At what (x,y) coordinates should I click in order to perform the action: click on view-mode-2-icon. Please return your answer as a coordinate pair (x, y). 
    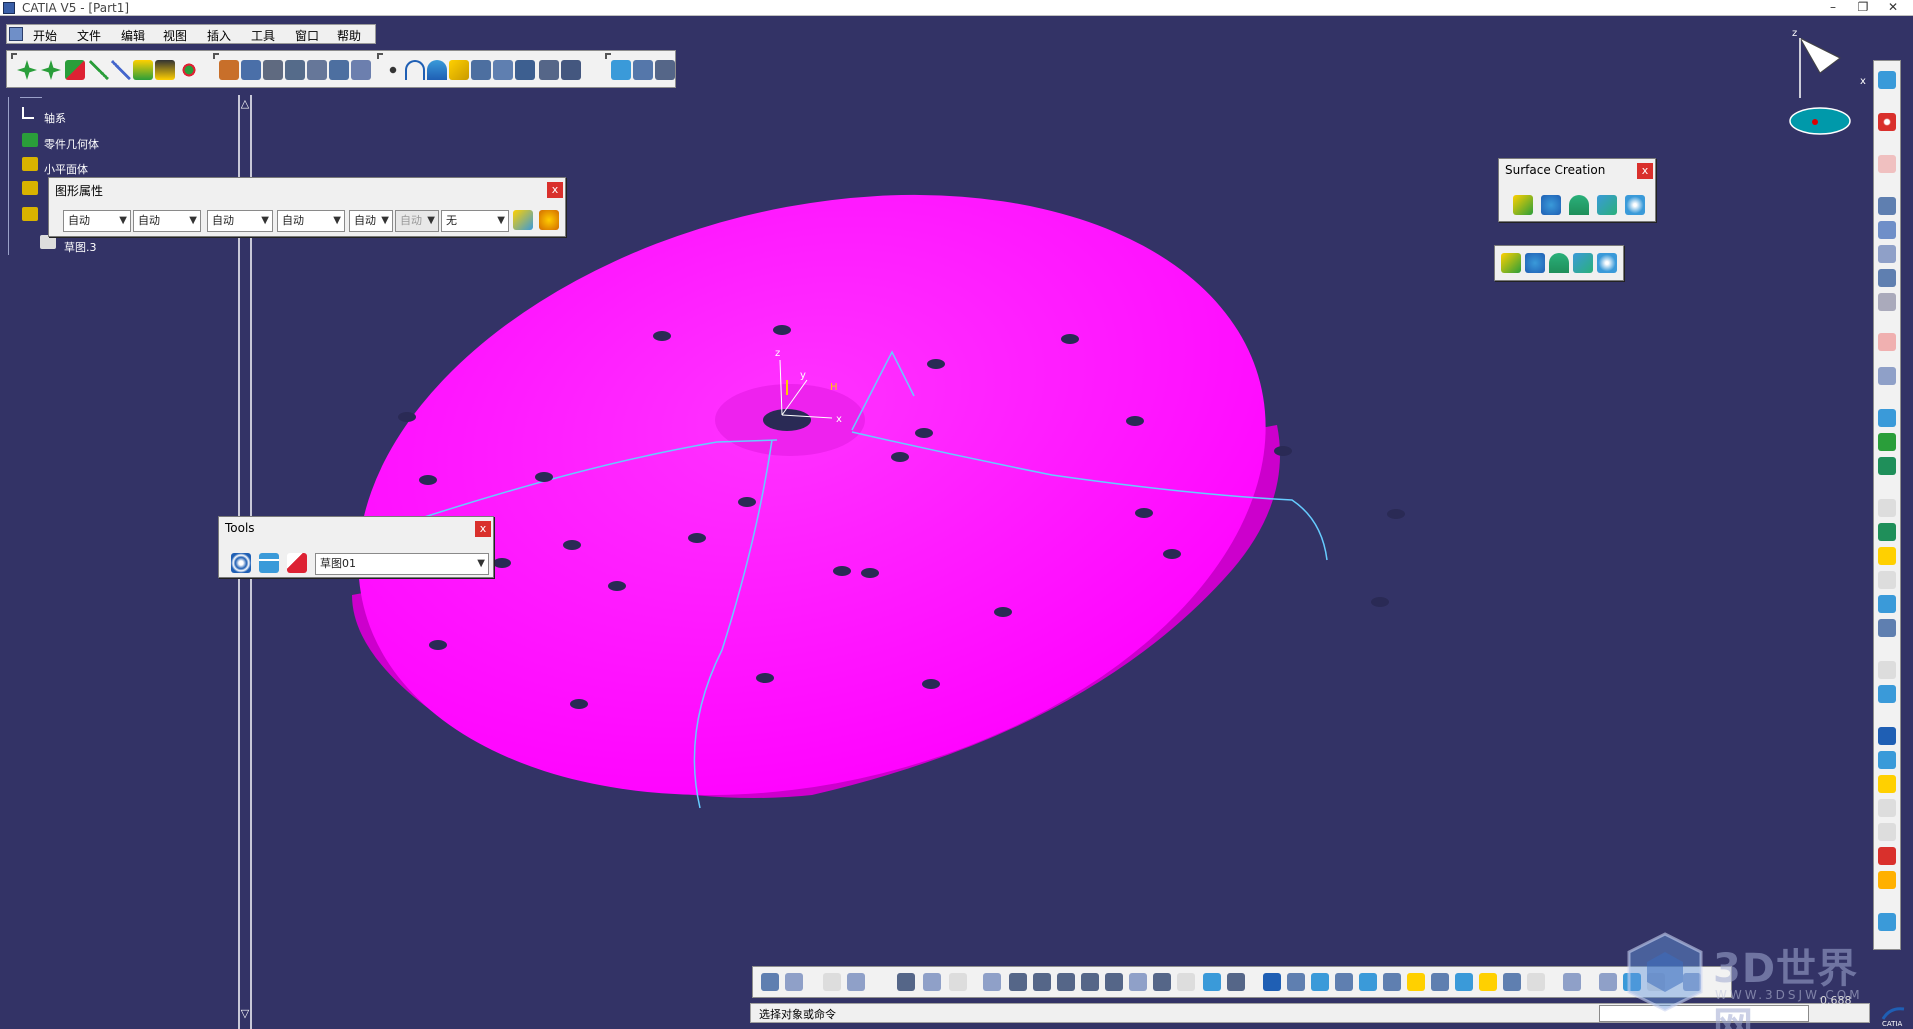
    Looking at the image, I should click on (1320, 982).